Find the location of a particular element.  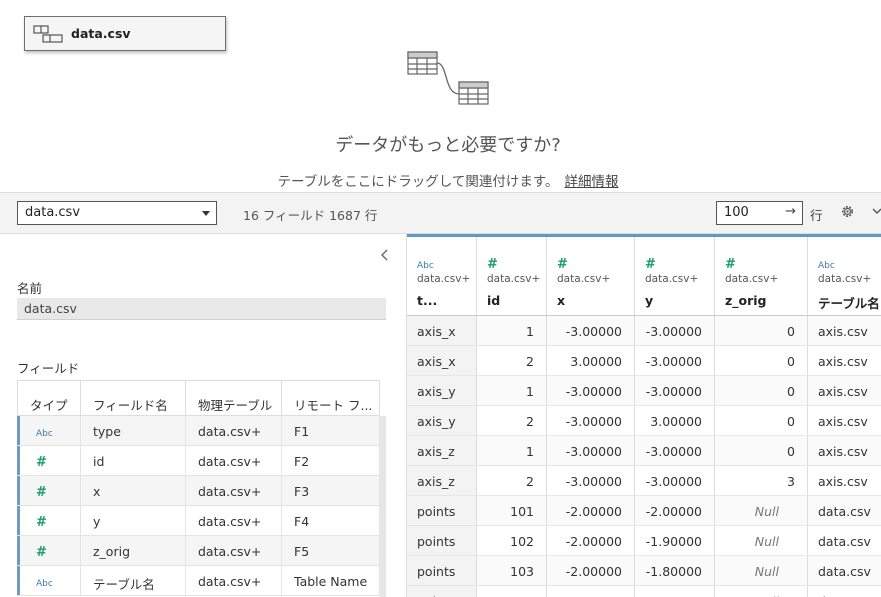

field-row: Abc type data.csv+ F1 is located at coordinates (198, 431).